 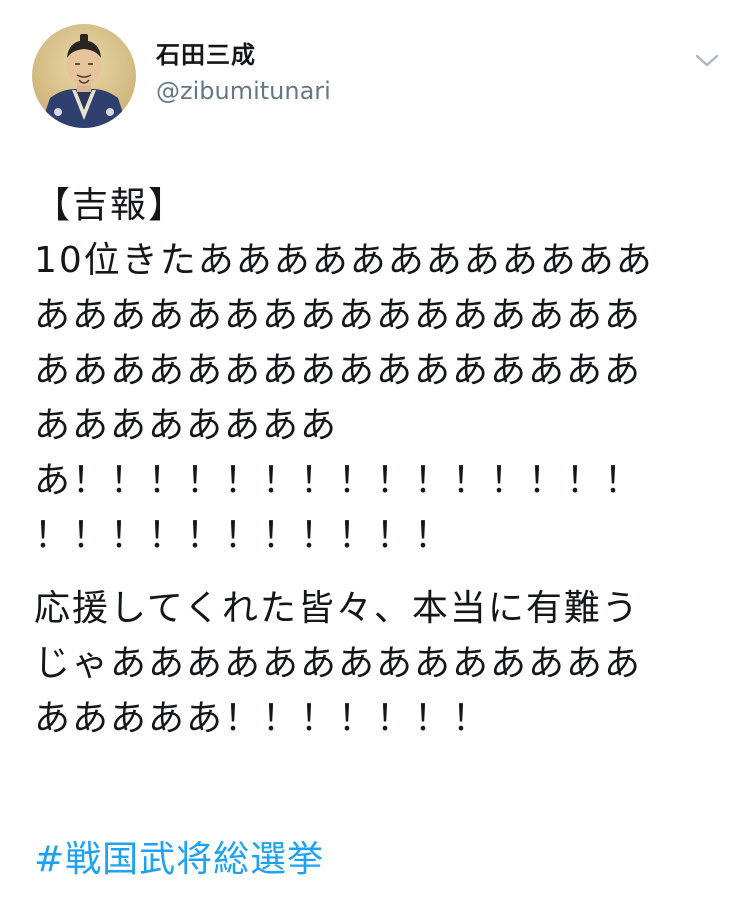 I want to click on chevron-down-icon, so click(x=707, y=60).